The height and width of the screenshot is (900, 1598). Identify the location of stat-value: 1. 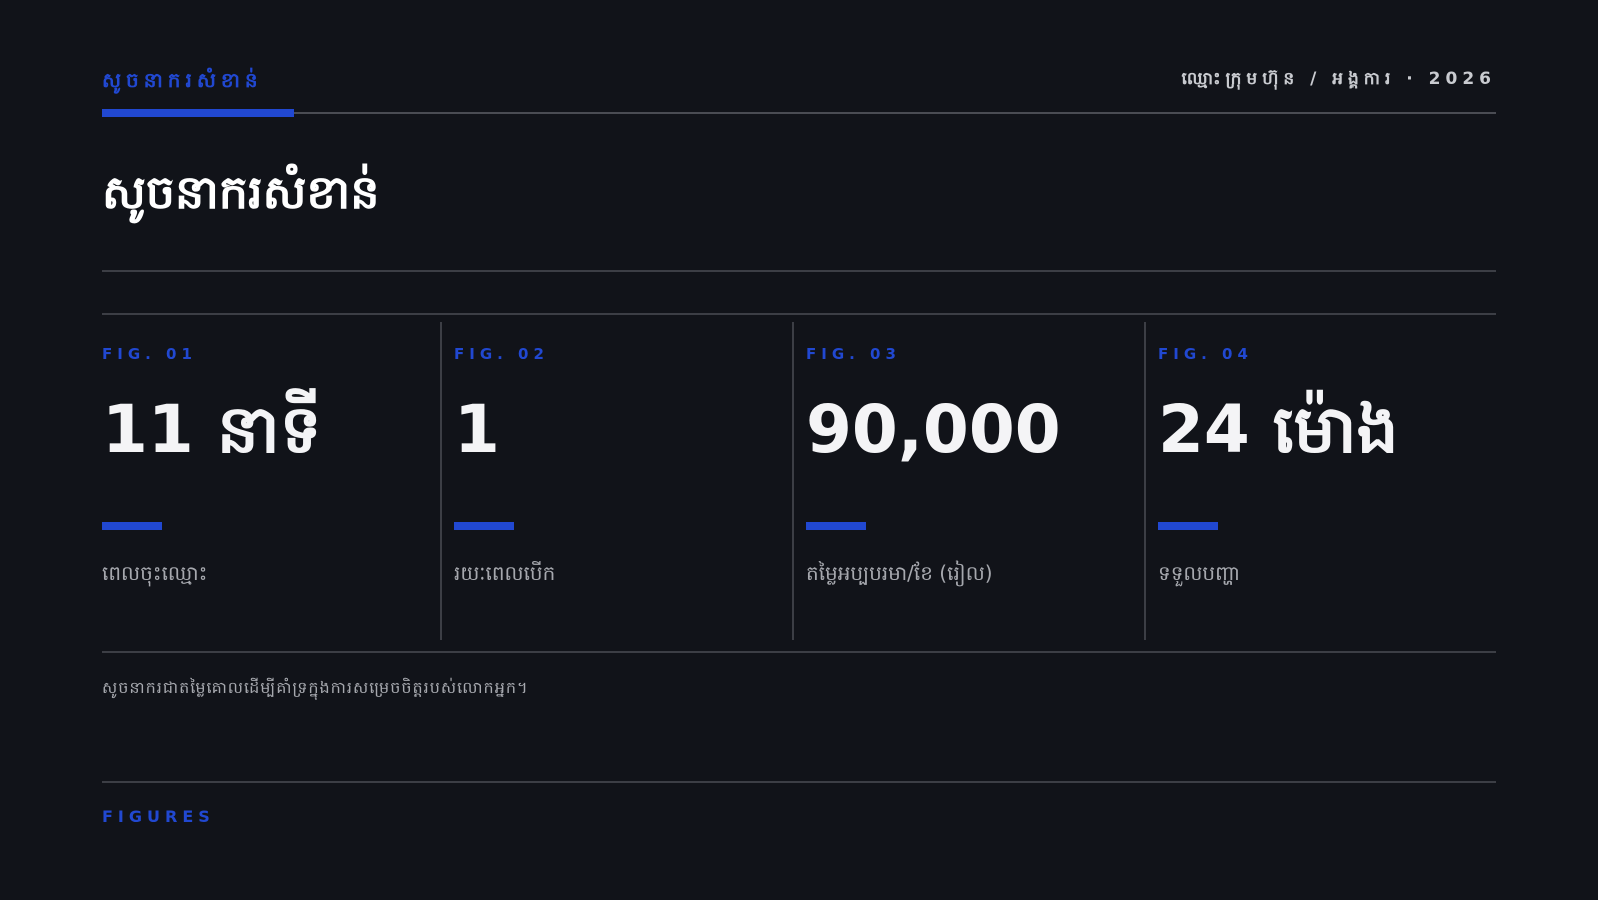
(477, 429).